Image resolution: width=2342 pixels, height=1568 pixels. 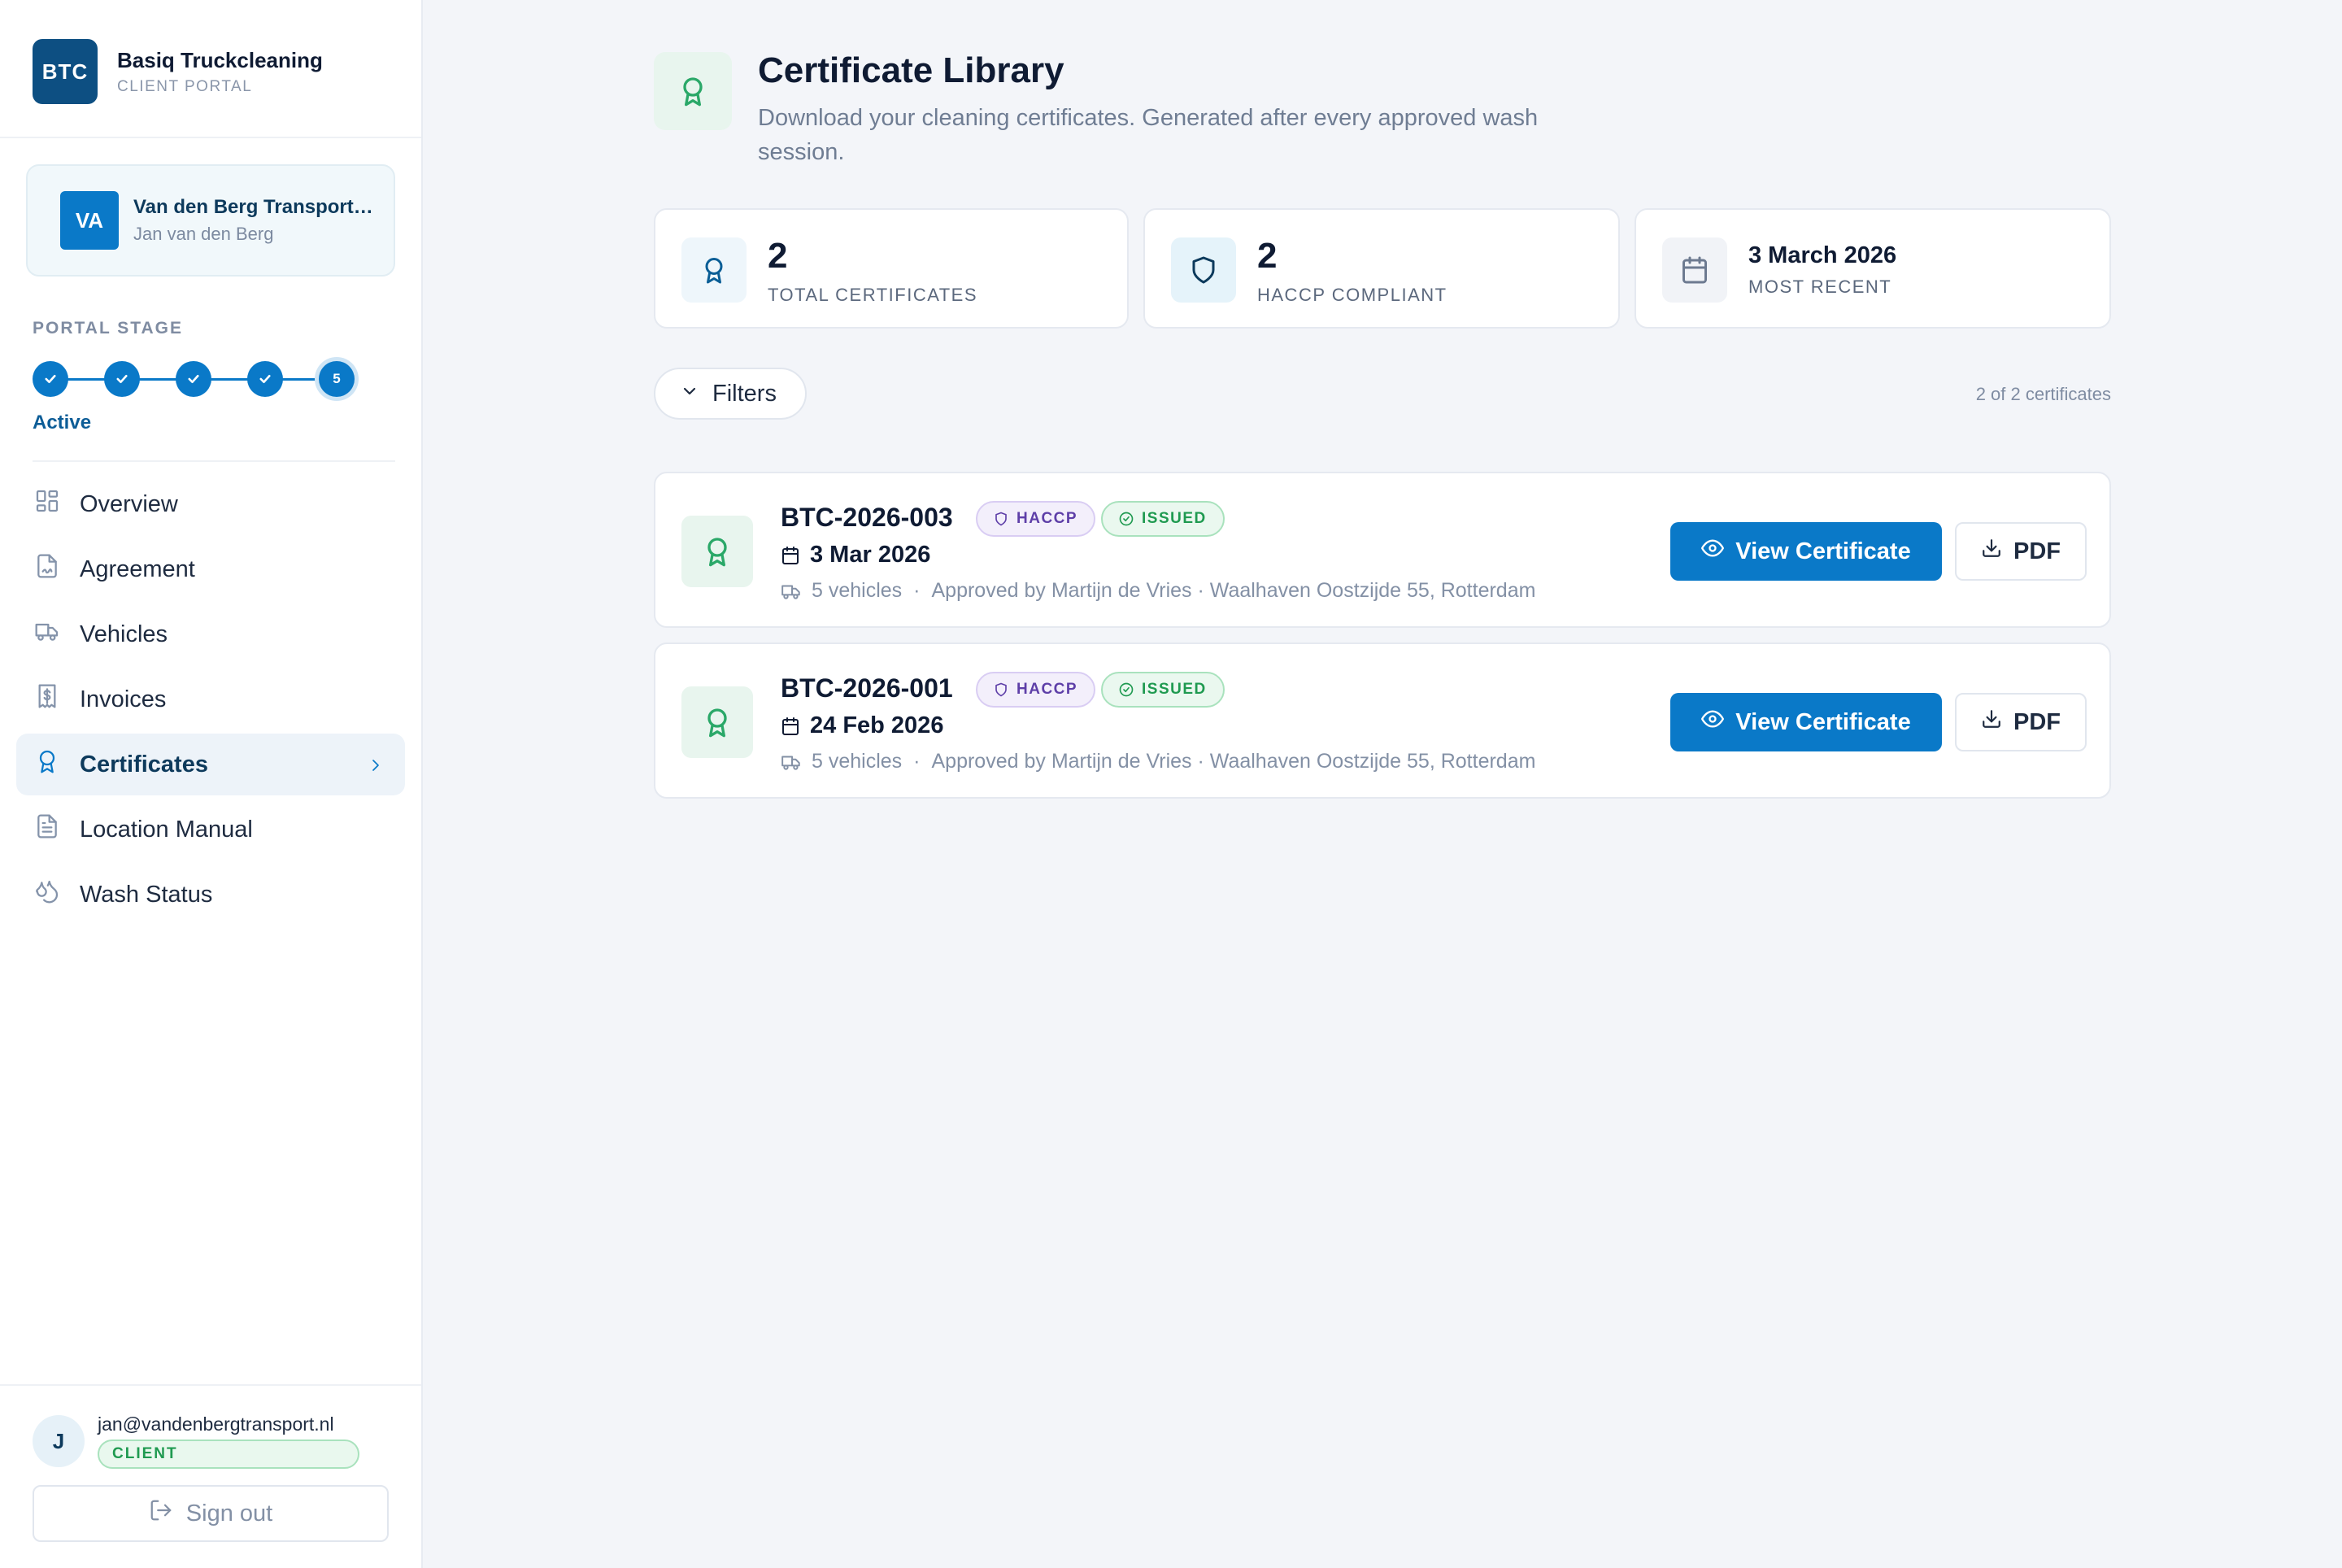 I want to click on filters-label: Filters, so click(x=744, y=393).